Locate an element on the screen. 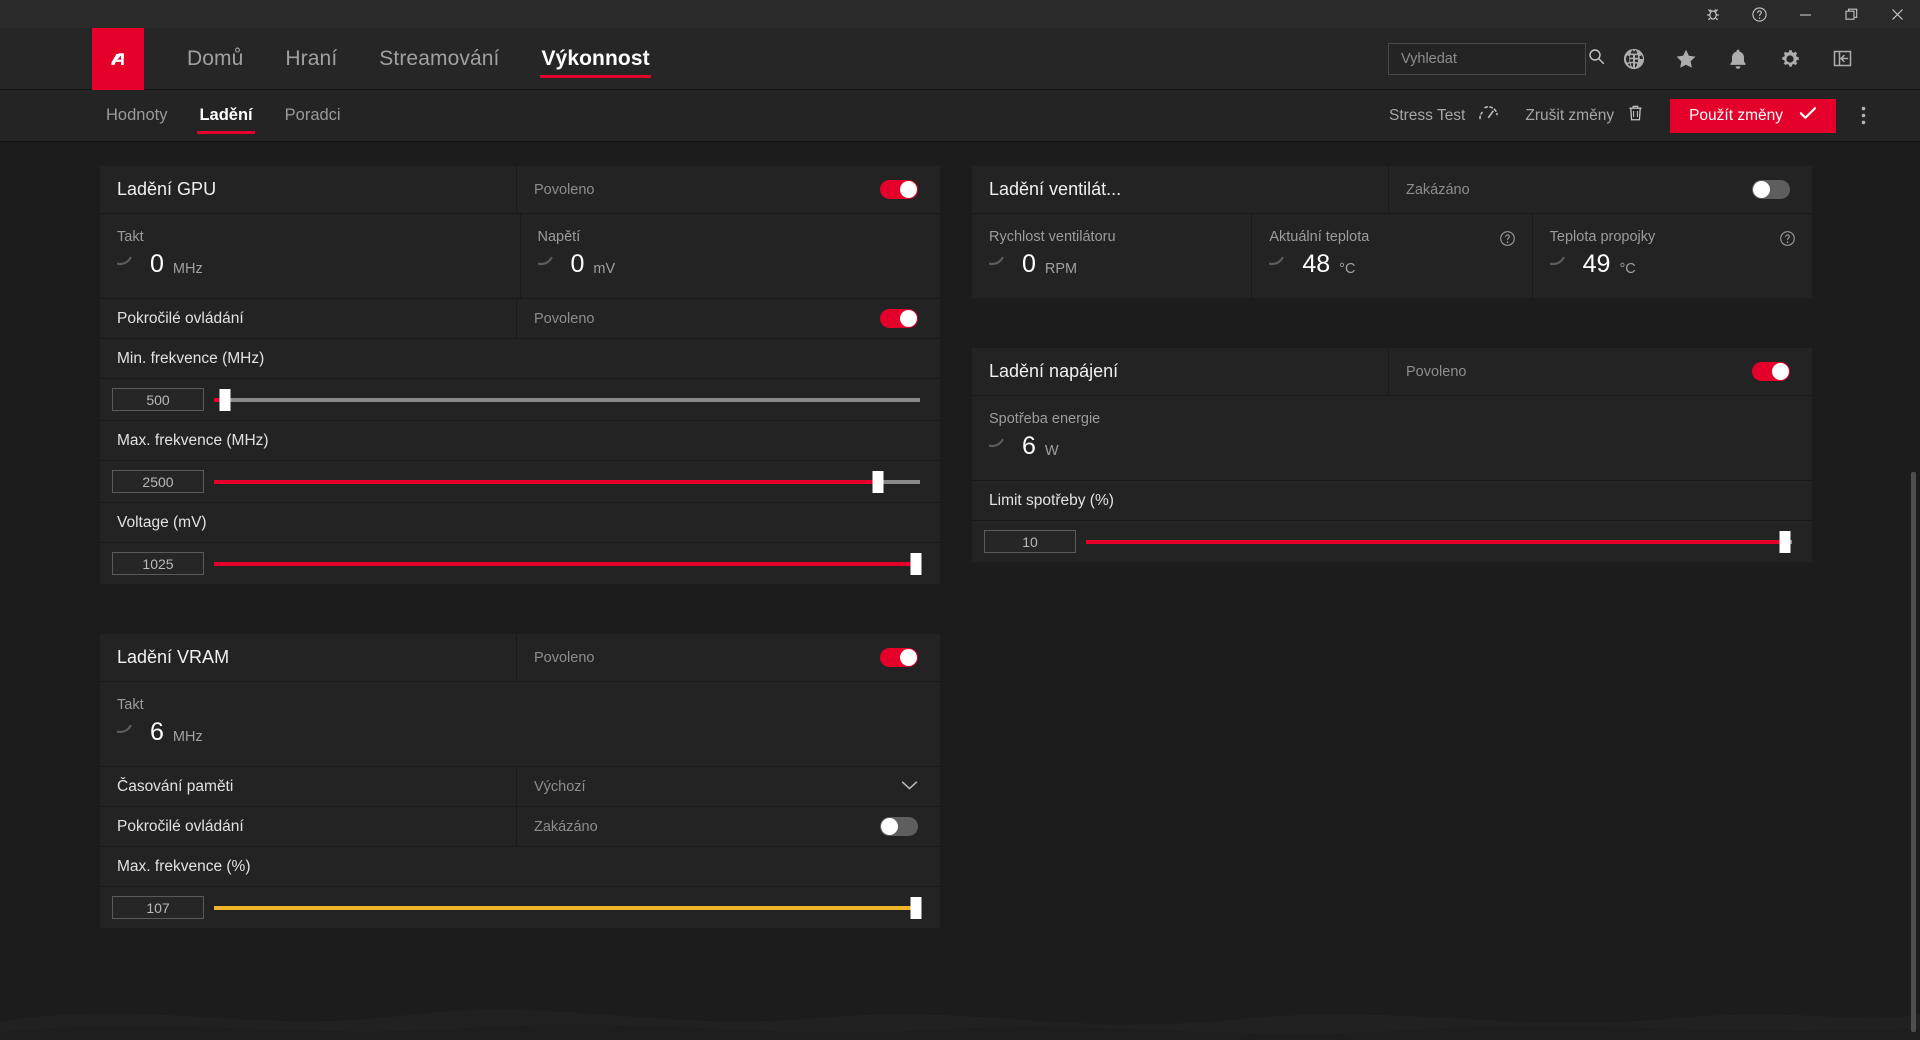 The width and height of the screenshot is (1920, 1040). power-limit-slider is located at coordinates (1439, 541).